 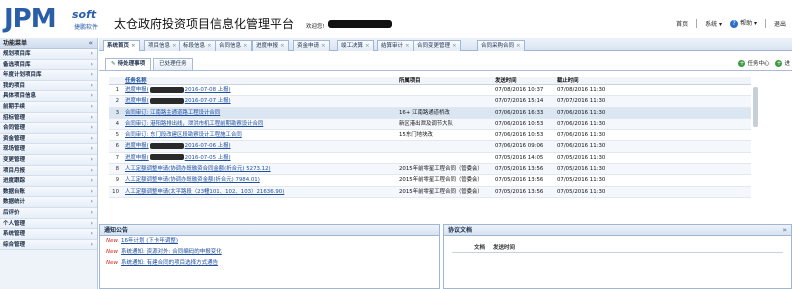 What do you see at coordinates (270, 45) in the screenshot?
I see `tab-4: 进度申报 ×` at bounding box center [270, 45].